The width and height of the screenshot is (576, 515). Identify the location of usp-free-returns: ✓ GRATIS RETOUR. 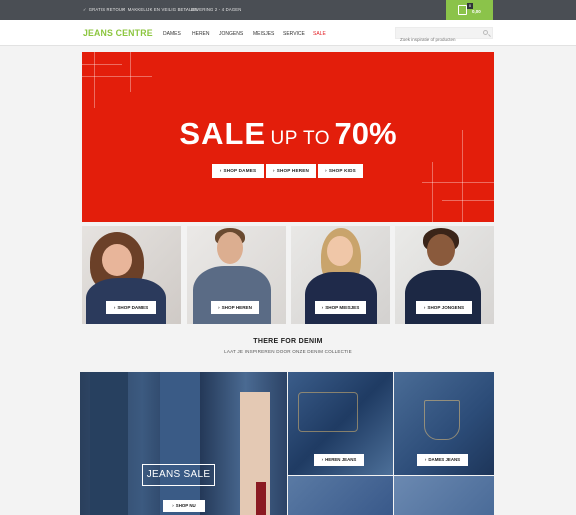
(104, 9).